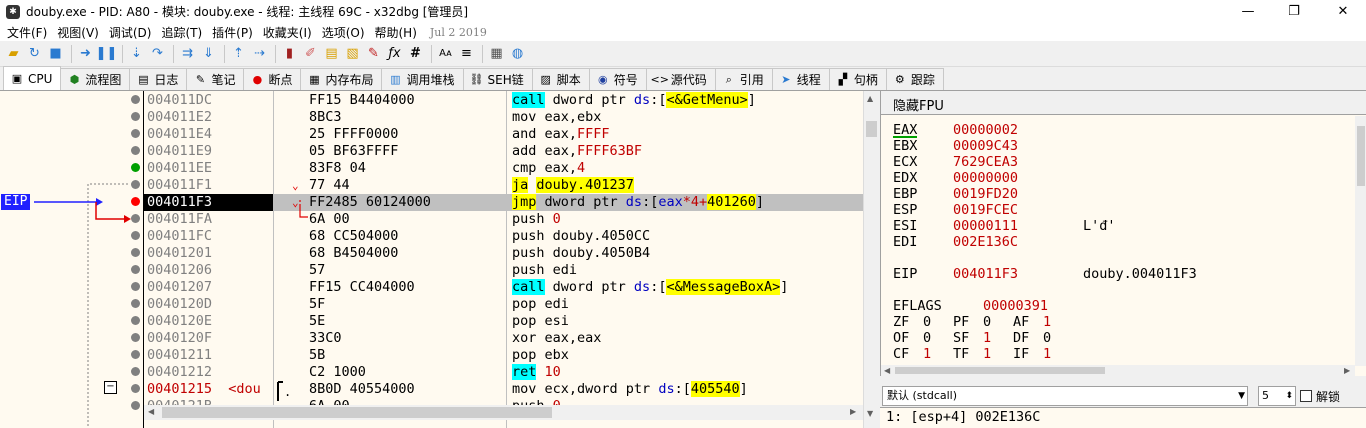 This screenshot has height=428, width=1366. I want to click on step-over-icon: ↷, so click(157, 53).